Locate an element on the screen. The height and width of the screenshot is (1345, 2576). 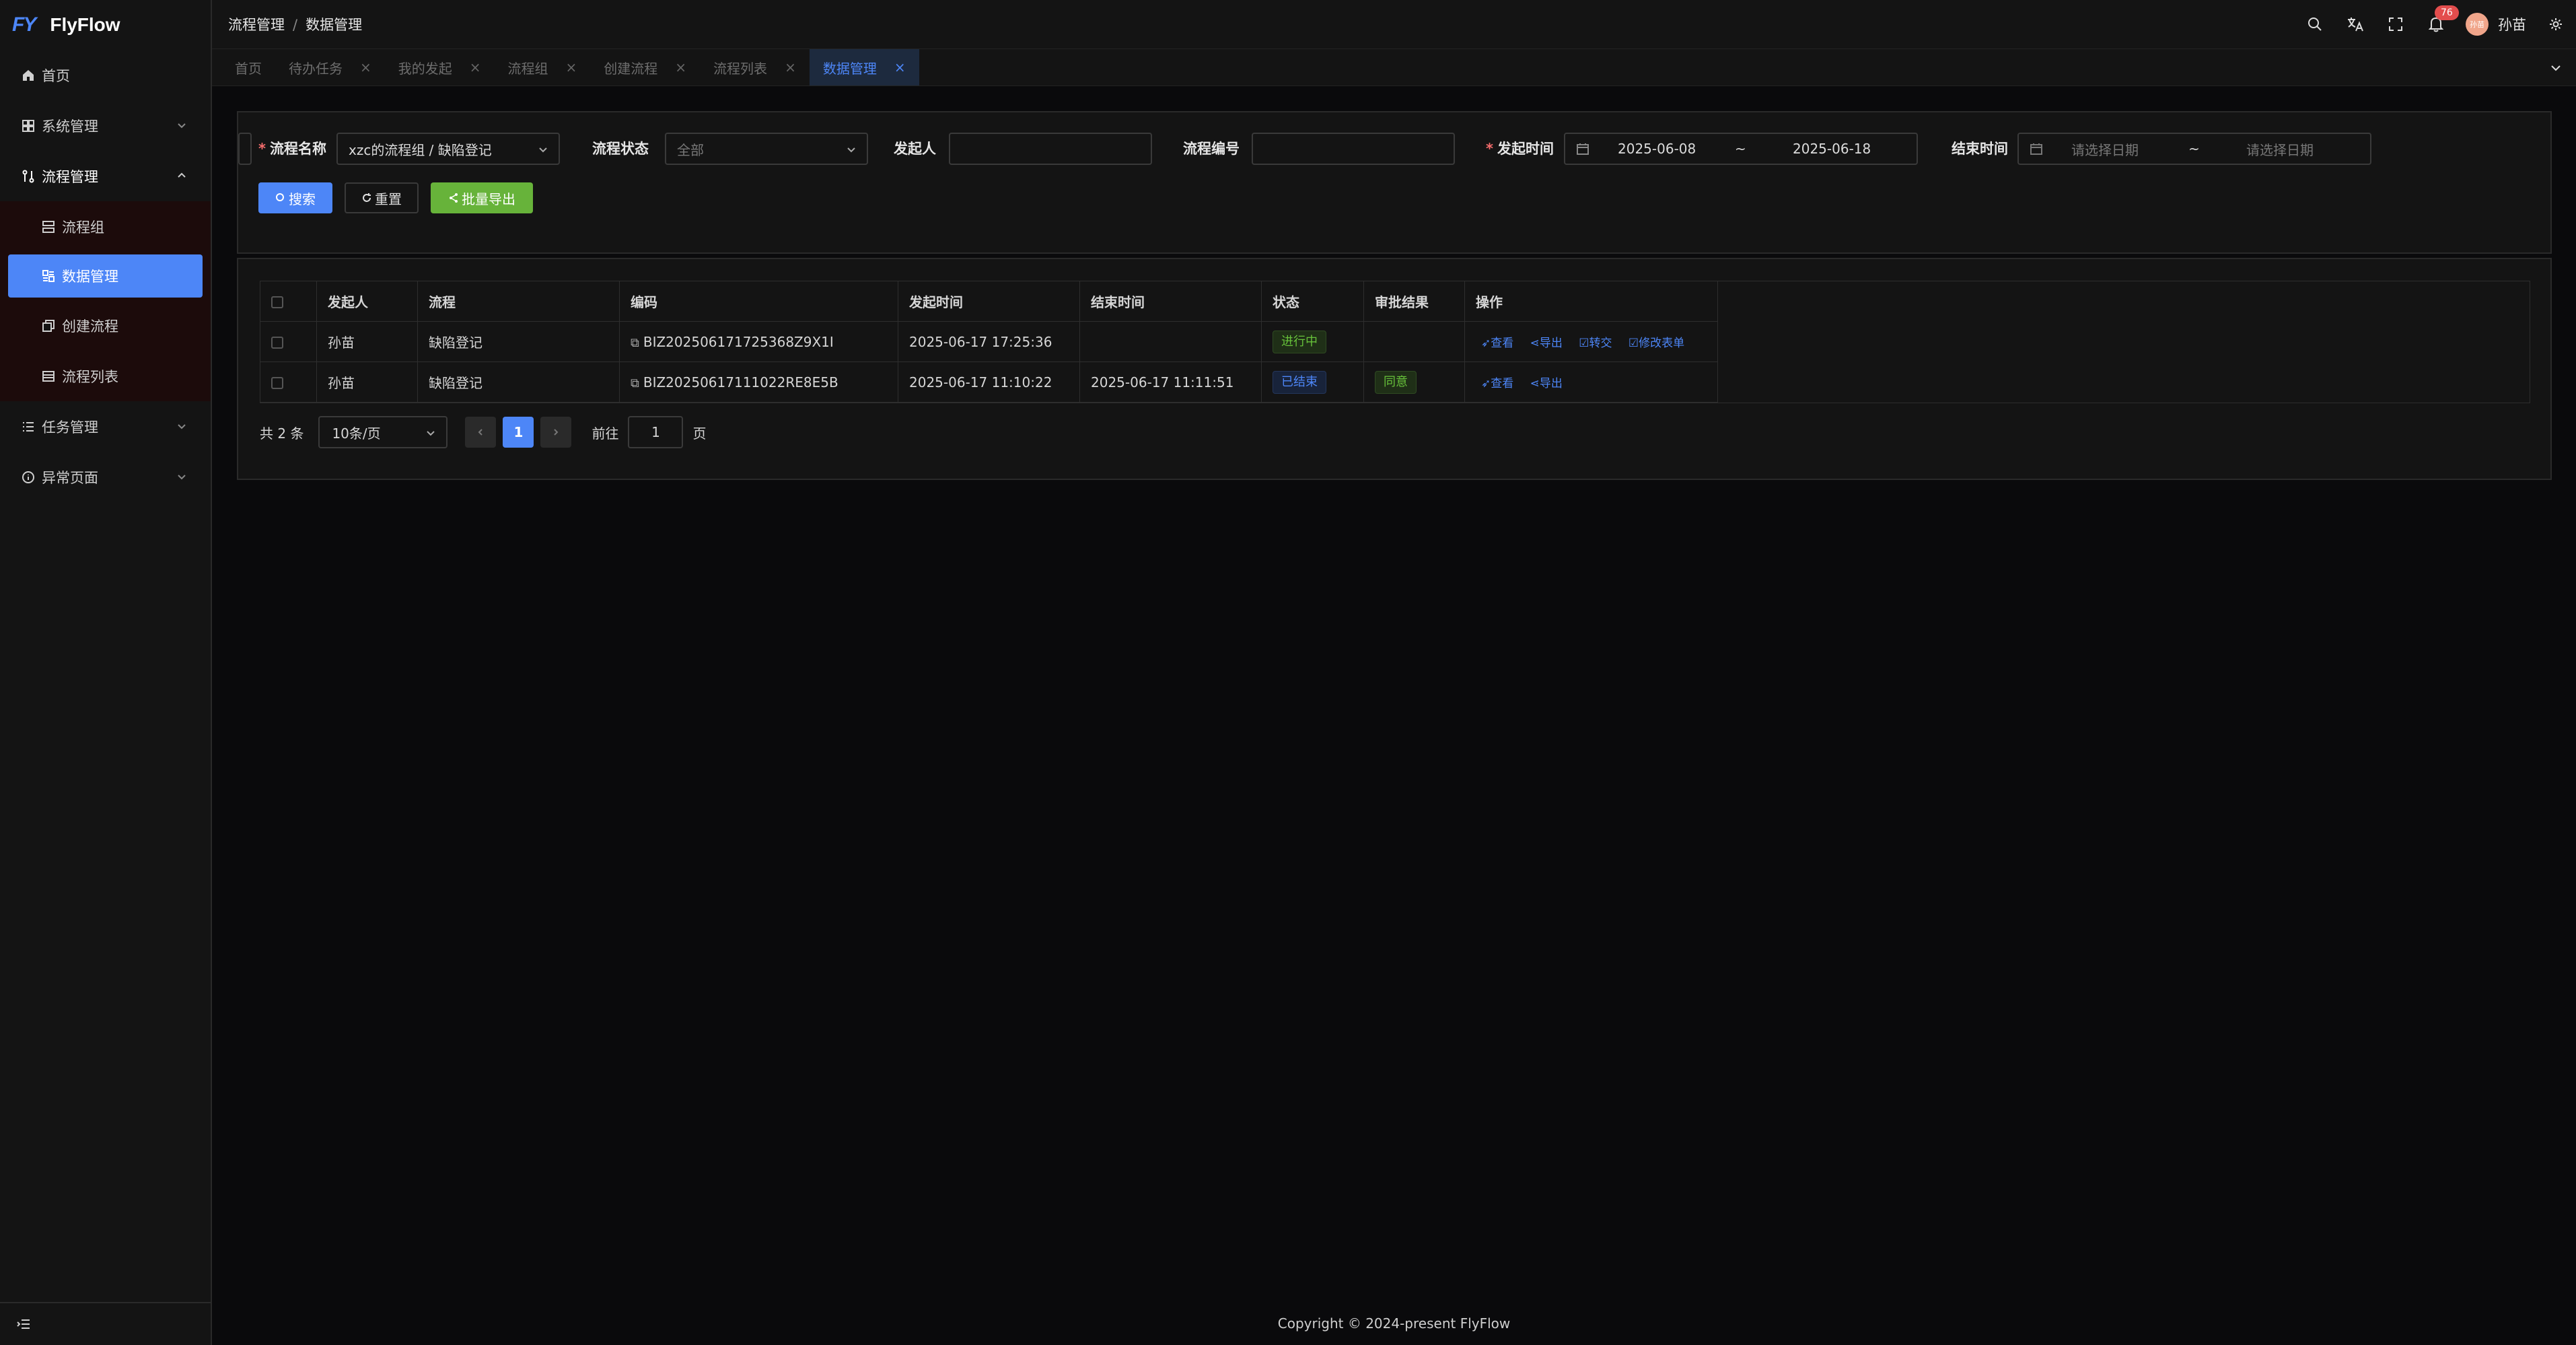
status-value: 全部 is located at coordinates (690, 149).